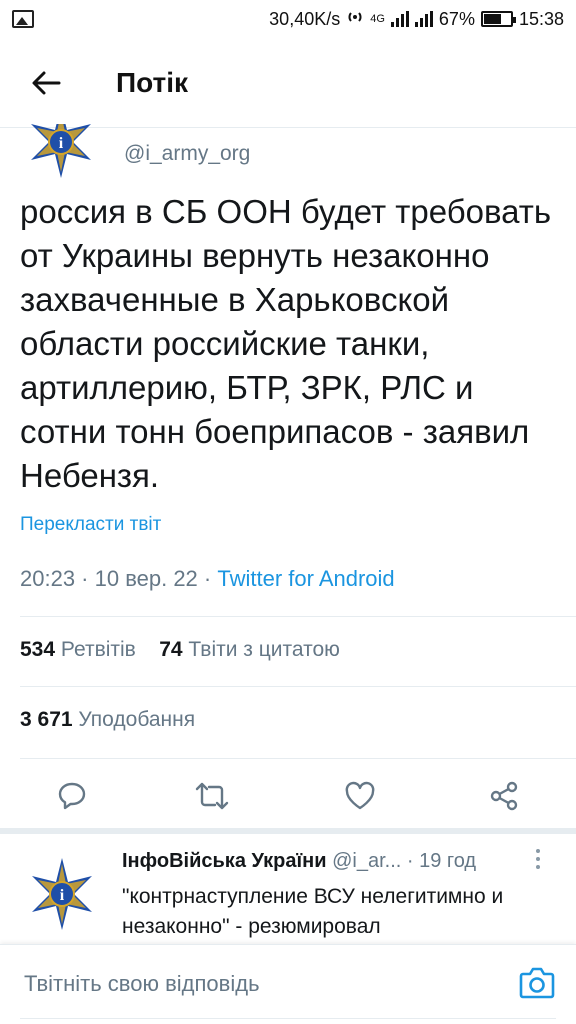 The width and height of the screenshot is (576, 1024). I want to click on share-button, so click(504, 796).